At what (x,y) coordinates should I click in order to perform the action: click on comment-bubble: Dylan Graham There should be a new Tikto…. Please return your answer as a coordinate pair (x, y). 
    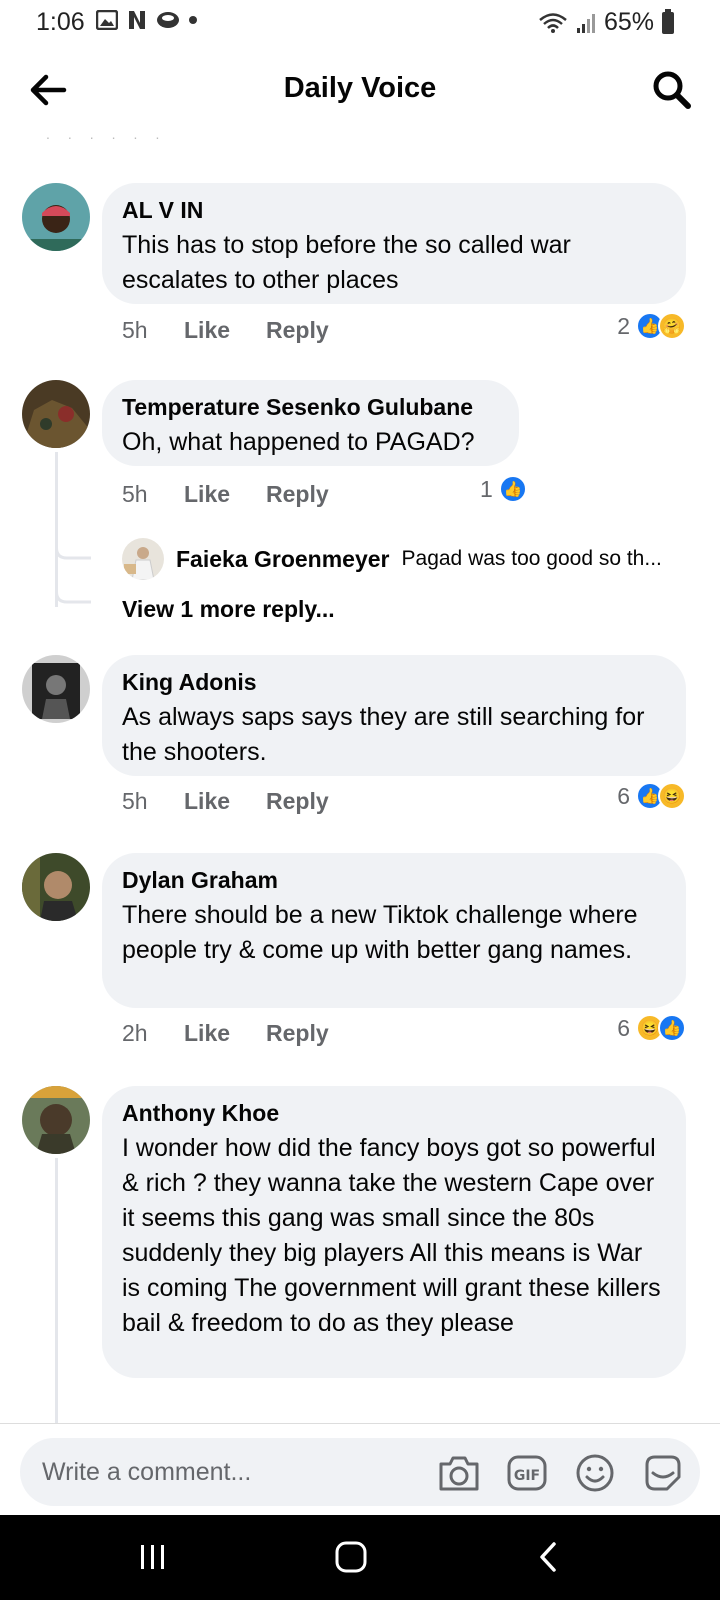
    Looking at the image, I should click on (394, 930).